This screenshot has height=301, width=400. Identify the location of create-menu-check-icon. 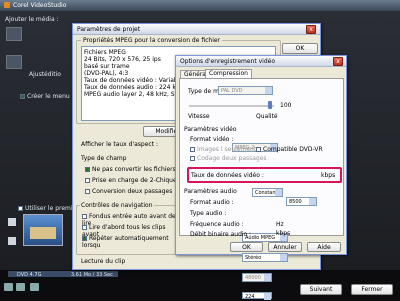
(22, 96).